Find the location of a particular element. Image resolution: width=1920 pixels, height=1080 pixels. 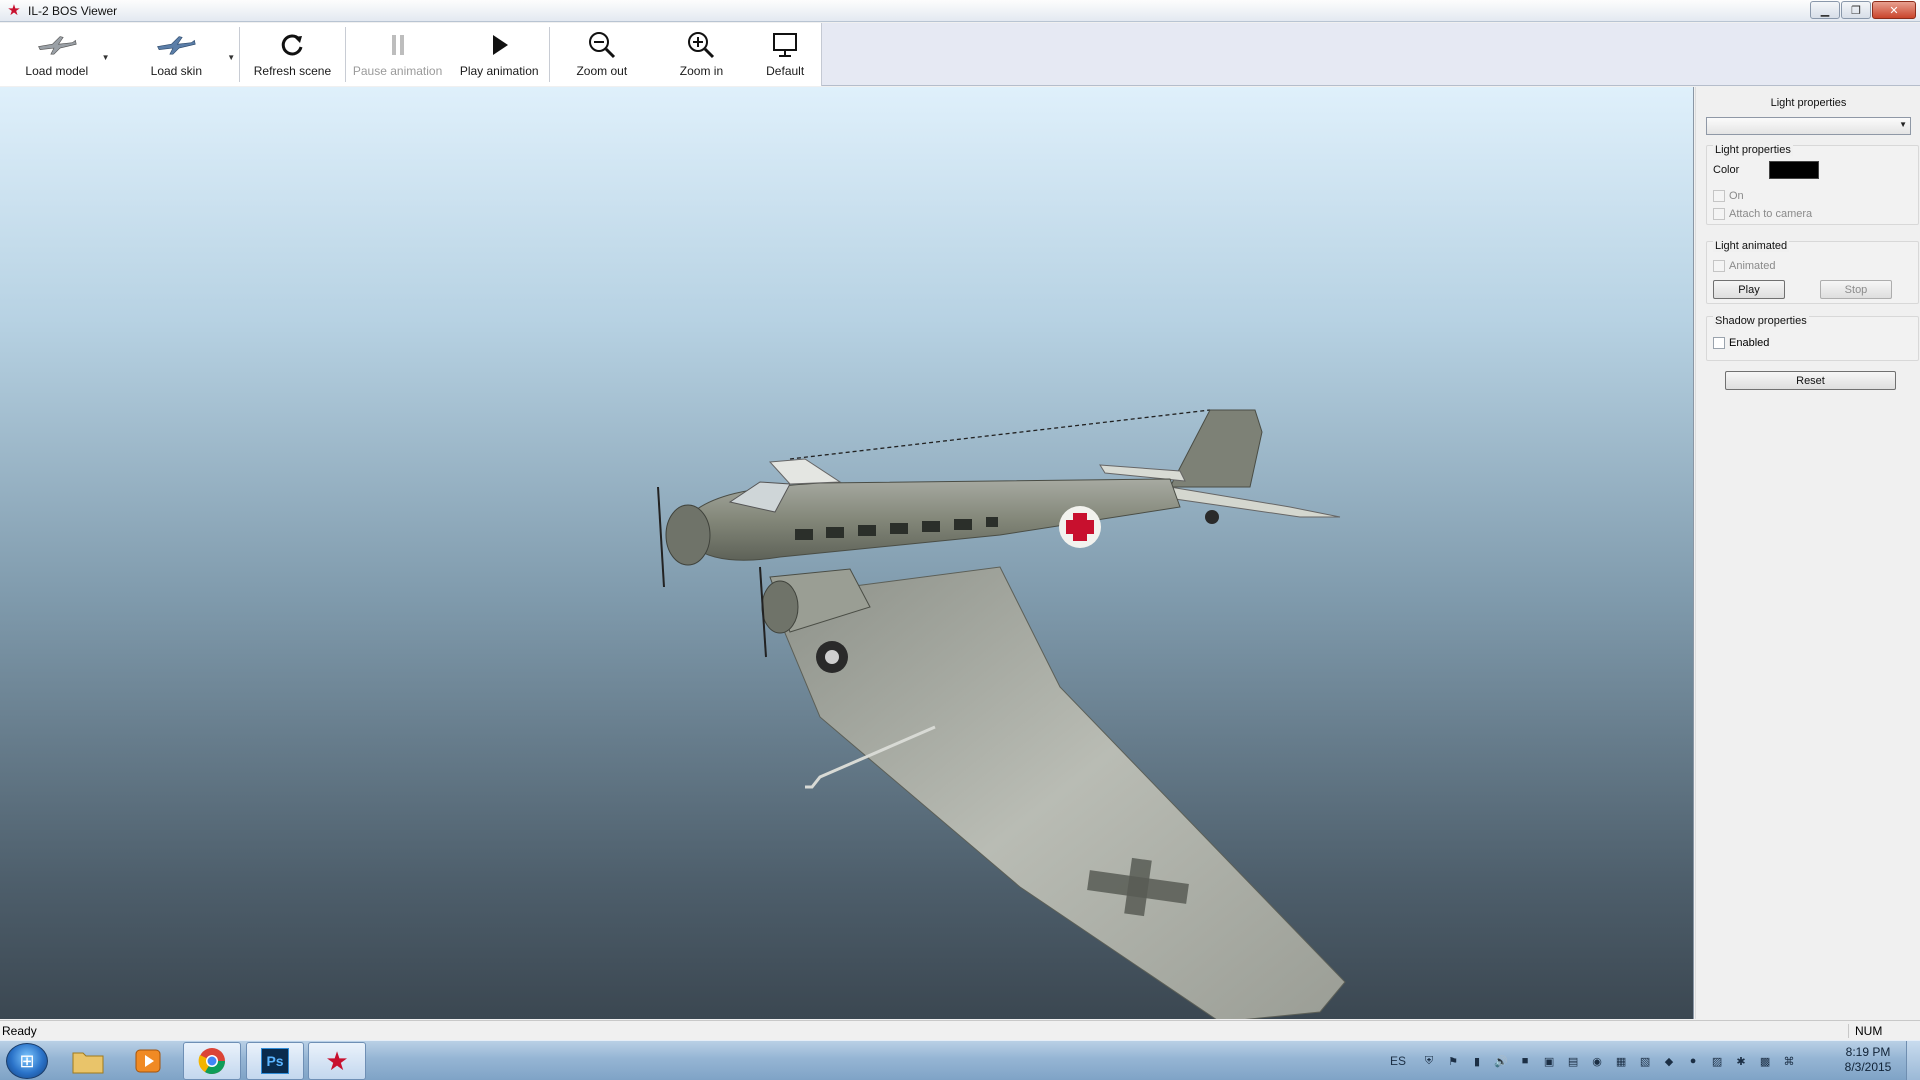

light-properties-title: Light properties is located at coordinates (1753, 150).